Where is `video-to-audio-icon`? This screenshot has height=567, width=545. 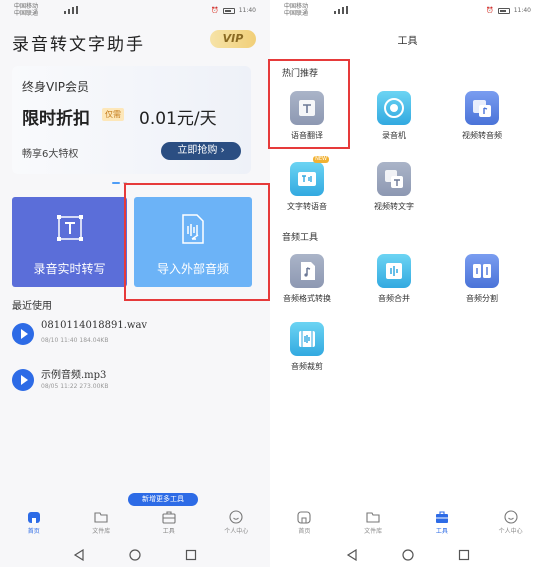
video-to-audio-icon is located at coordinates (482, 108).